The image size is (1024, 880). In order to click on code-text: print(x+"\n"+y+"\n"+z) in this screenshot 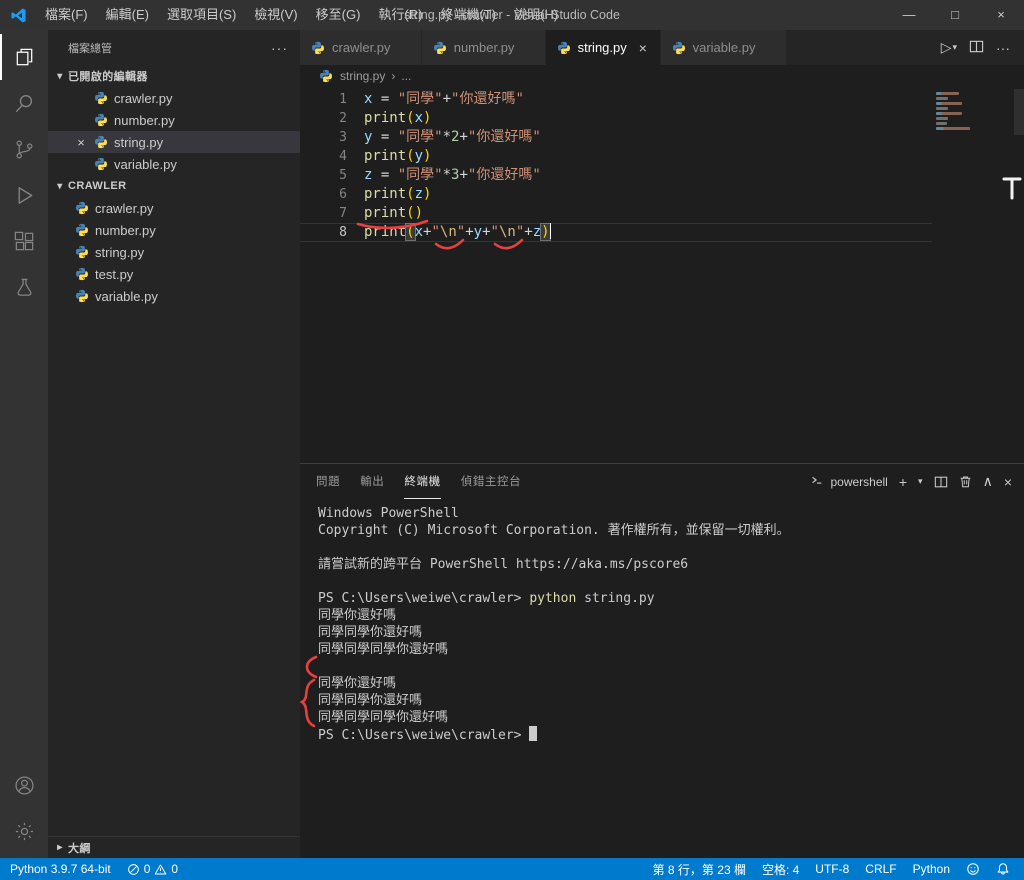, I will do `click(458, 231)`.